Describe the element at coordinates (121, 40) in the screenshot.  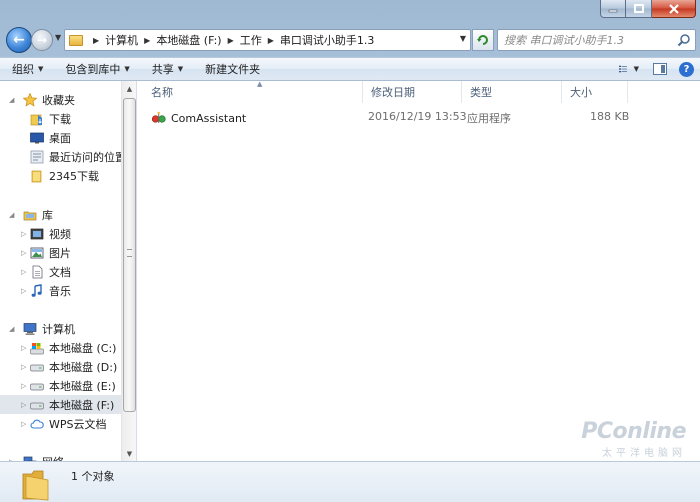
I see `breadcrumb-computer: 计算机` at that location.